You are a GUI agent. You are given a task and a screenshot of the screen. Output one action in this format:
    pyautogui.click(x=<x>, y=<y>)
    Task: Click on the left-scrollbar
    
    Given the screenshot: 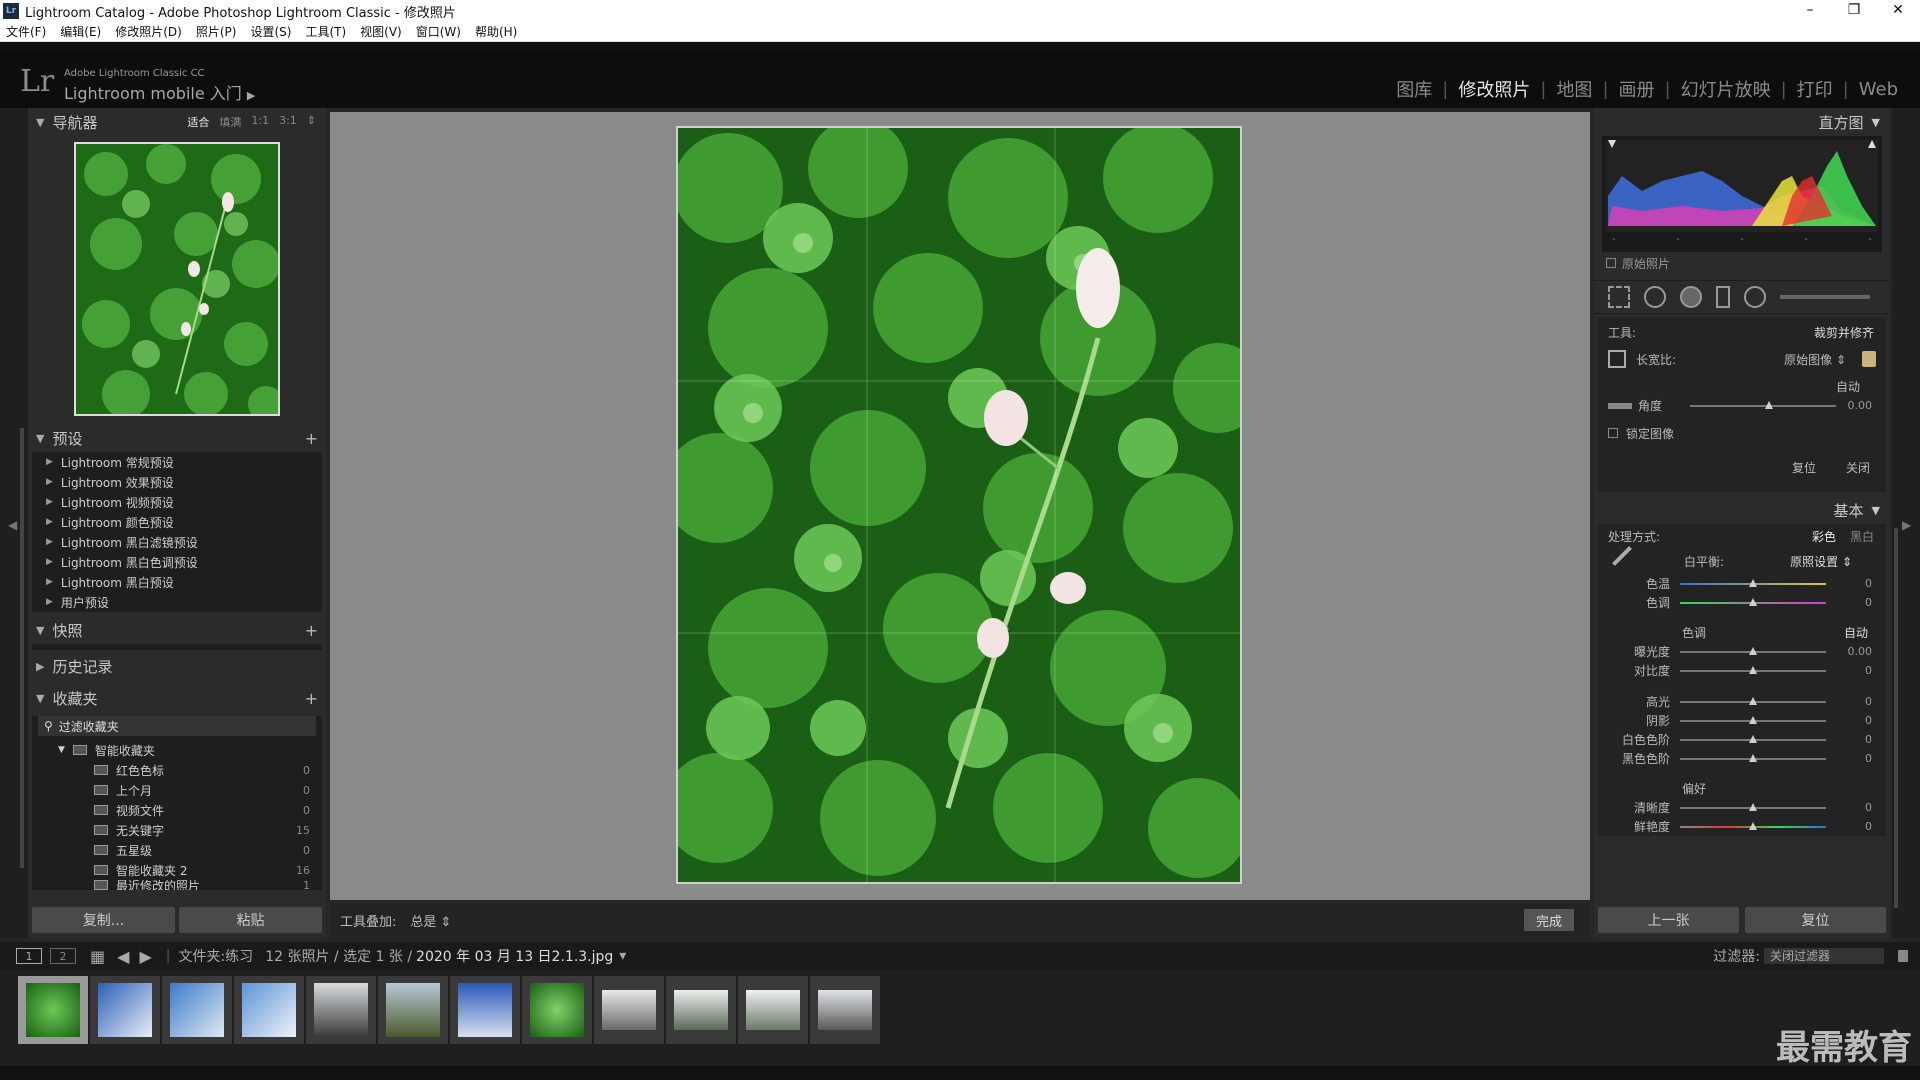 What is the action you would take?
    pyautogui.click(x=22, y=648)
    